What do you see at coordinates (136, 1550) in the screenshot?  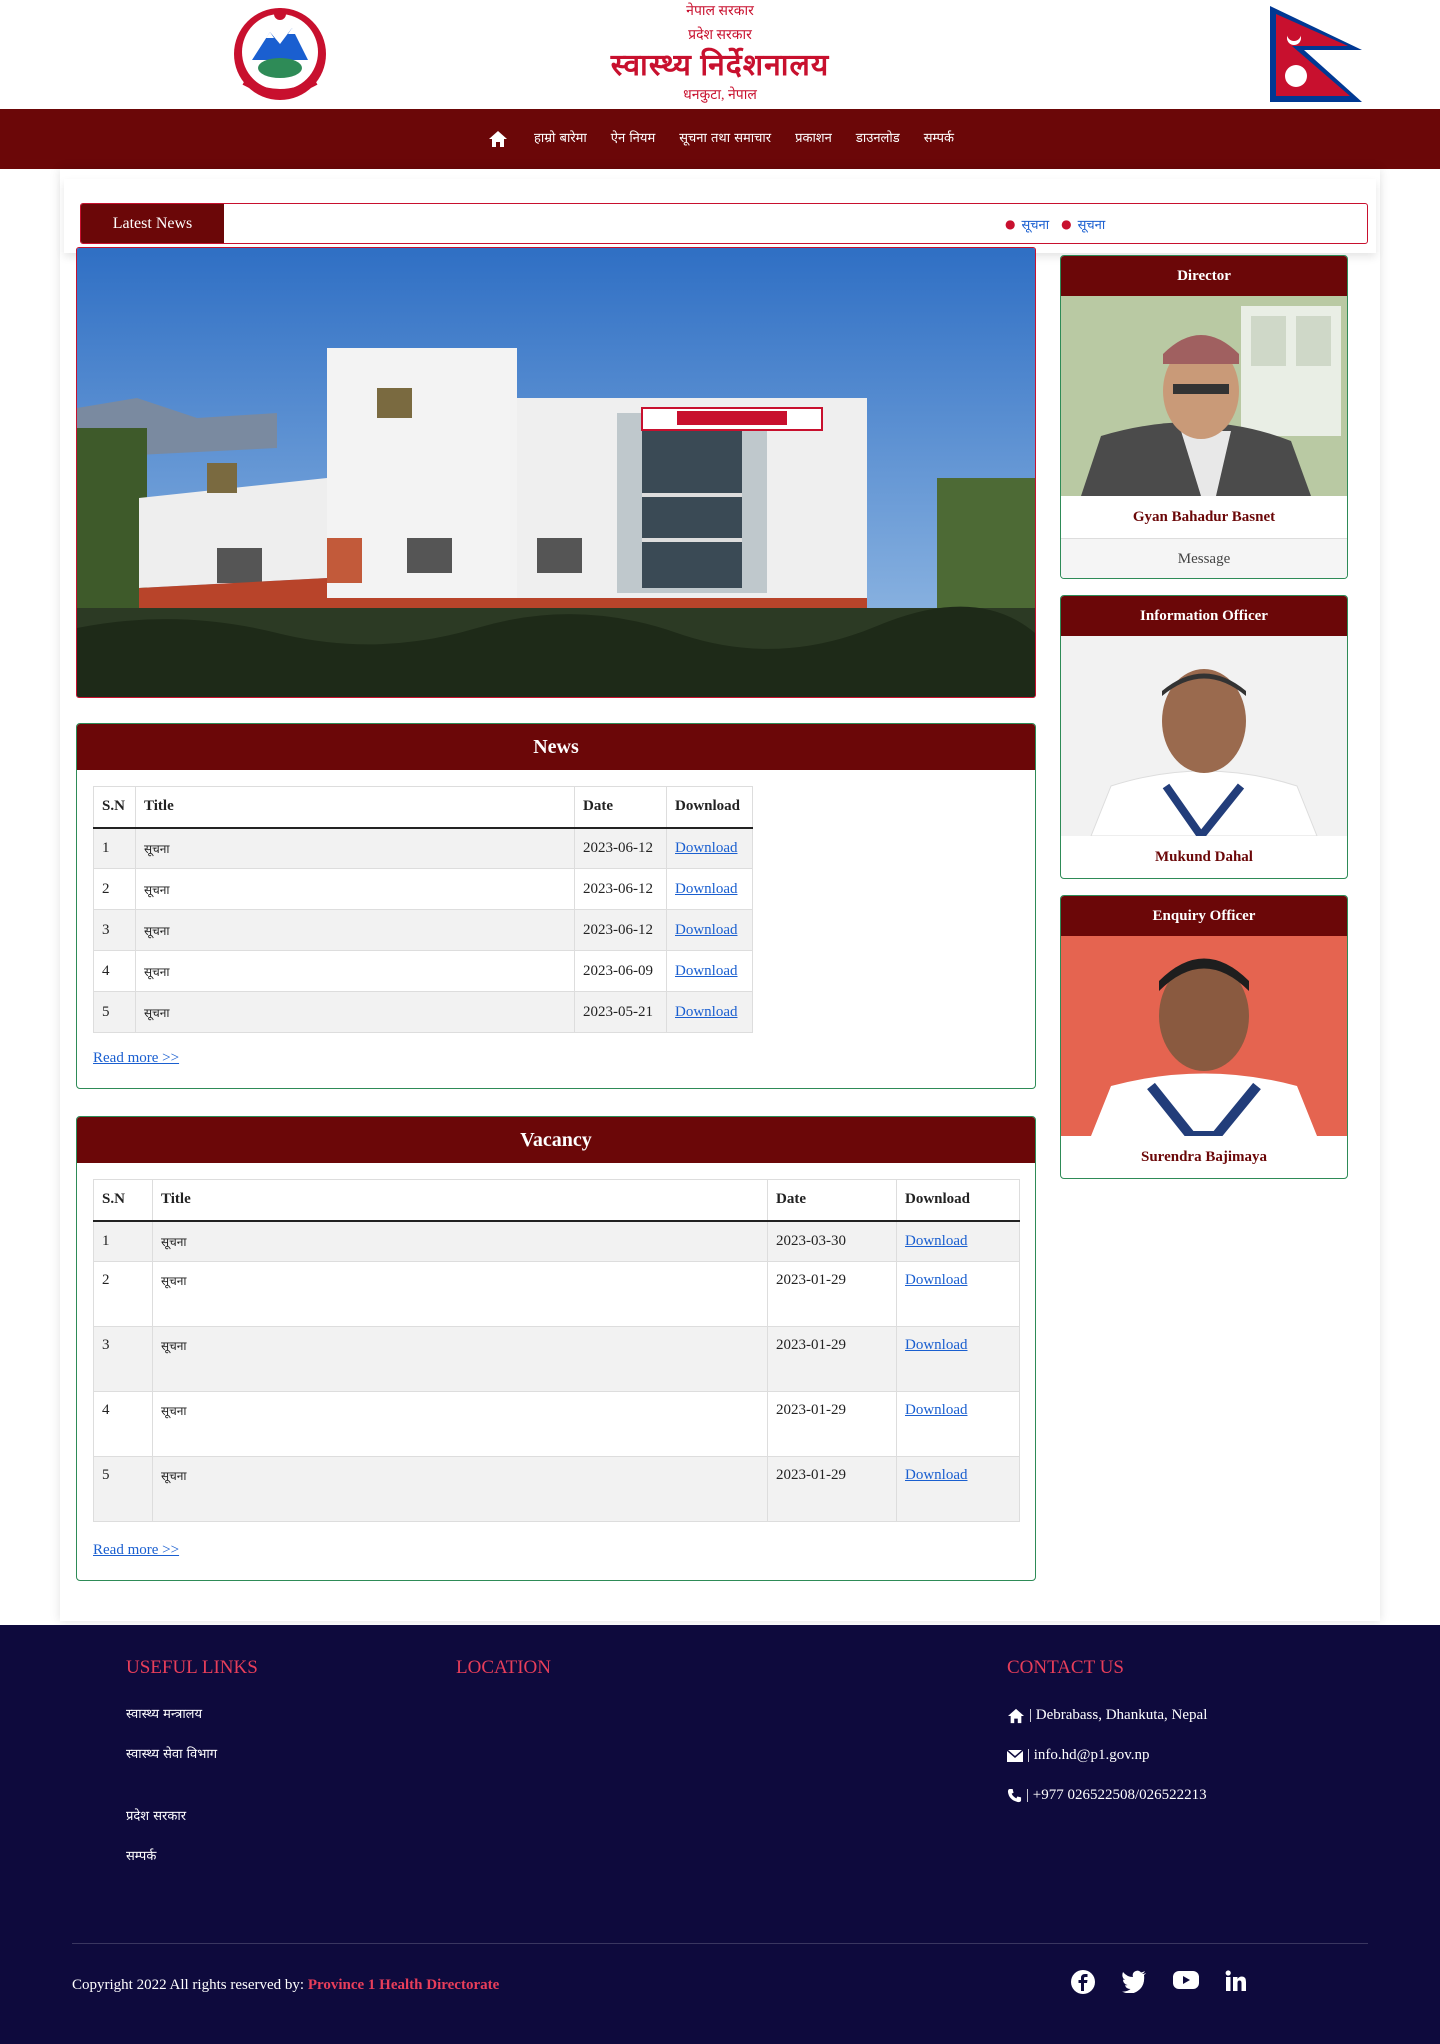 I see `vacancy-read-more-link: Read more >>` at bounding box center [136, 1550].